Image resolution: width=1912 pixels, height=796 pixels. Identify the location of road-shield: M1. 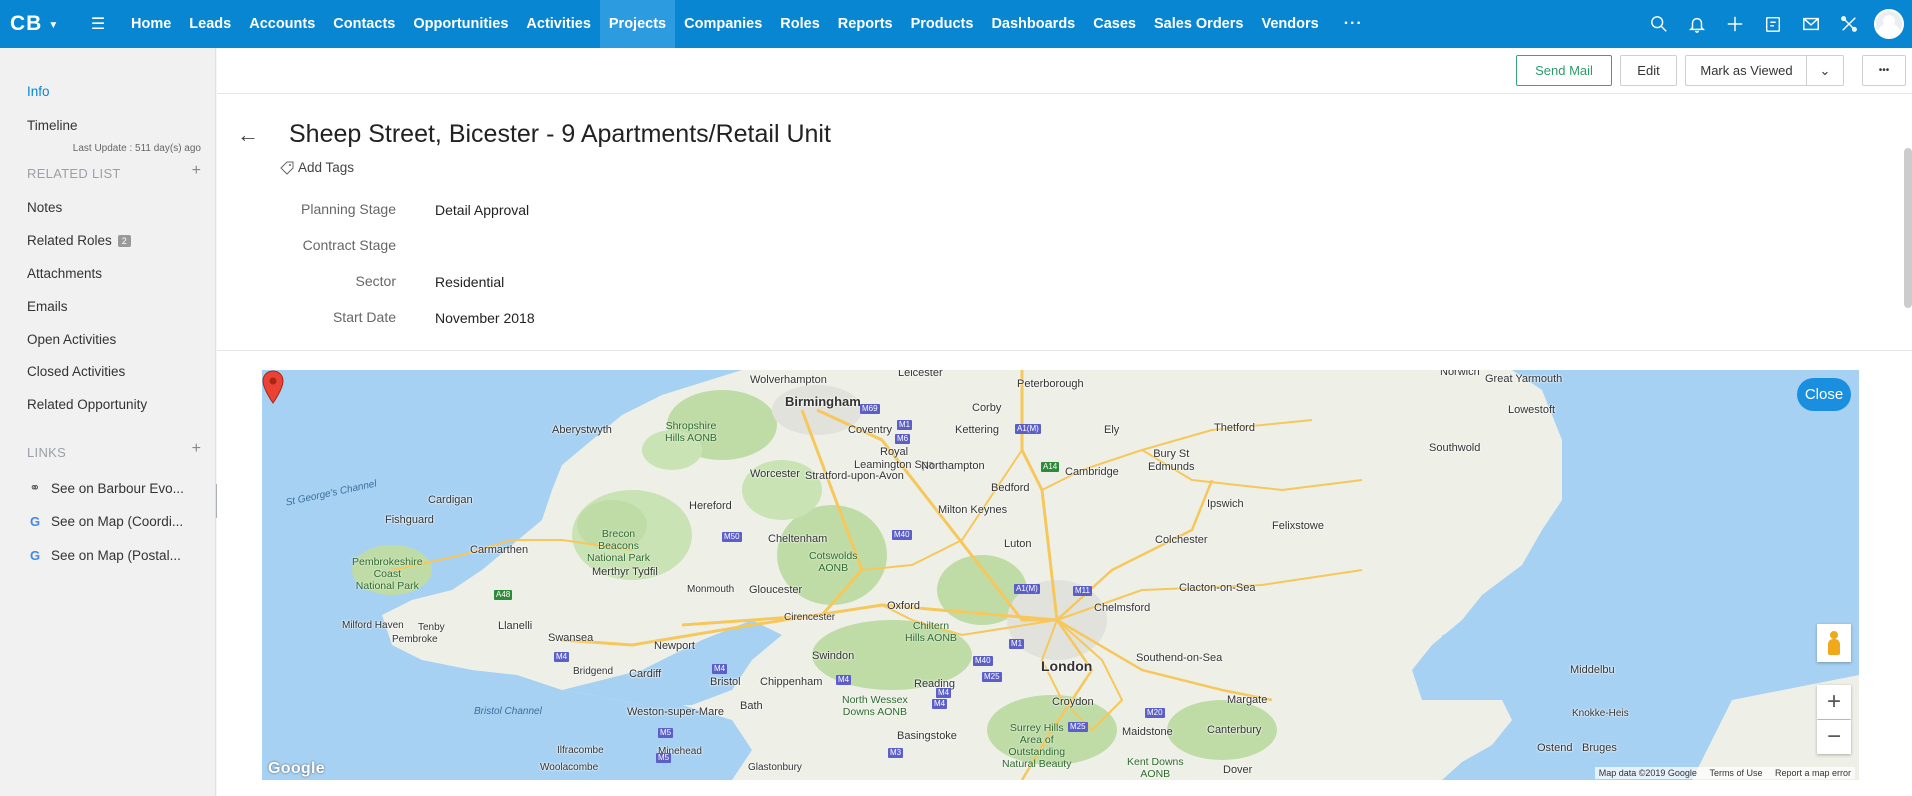
(1017, 644).